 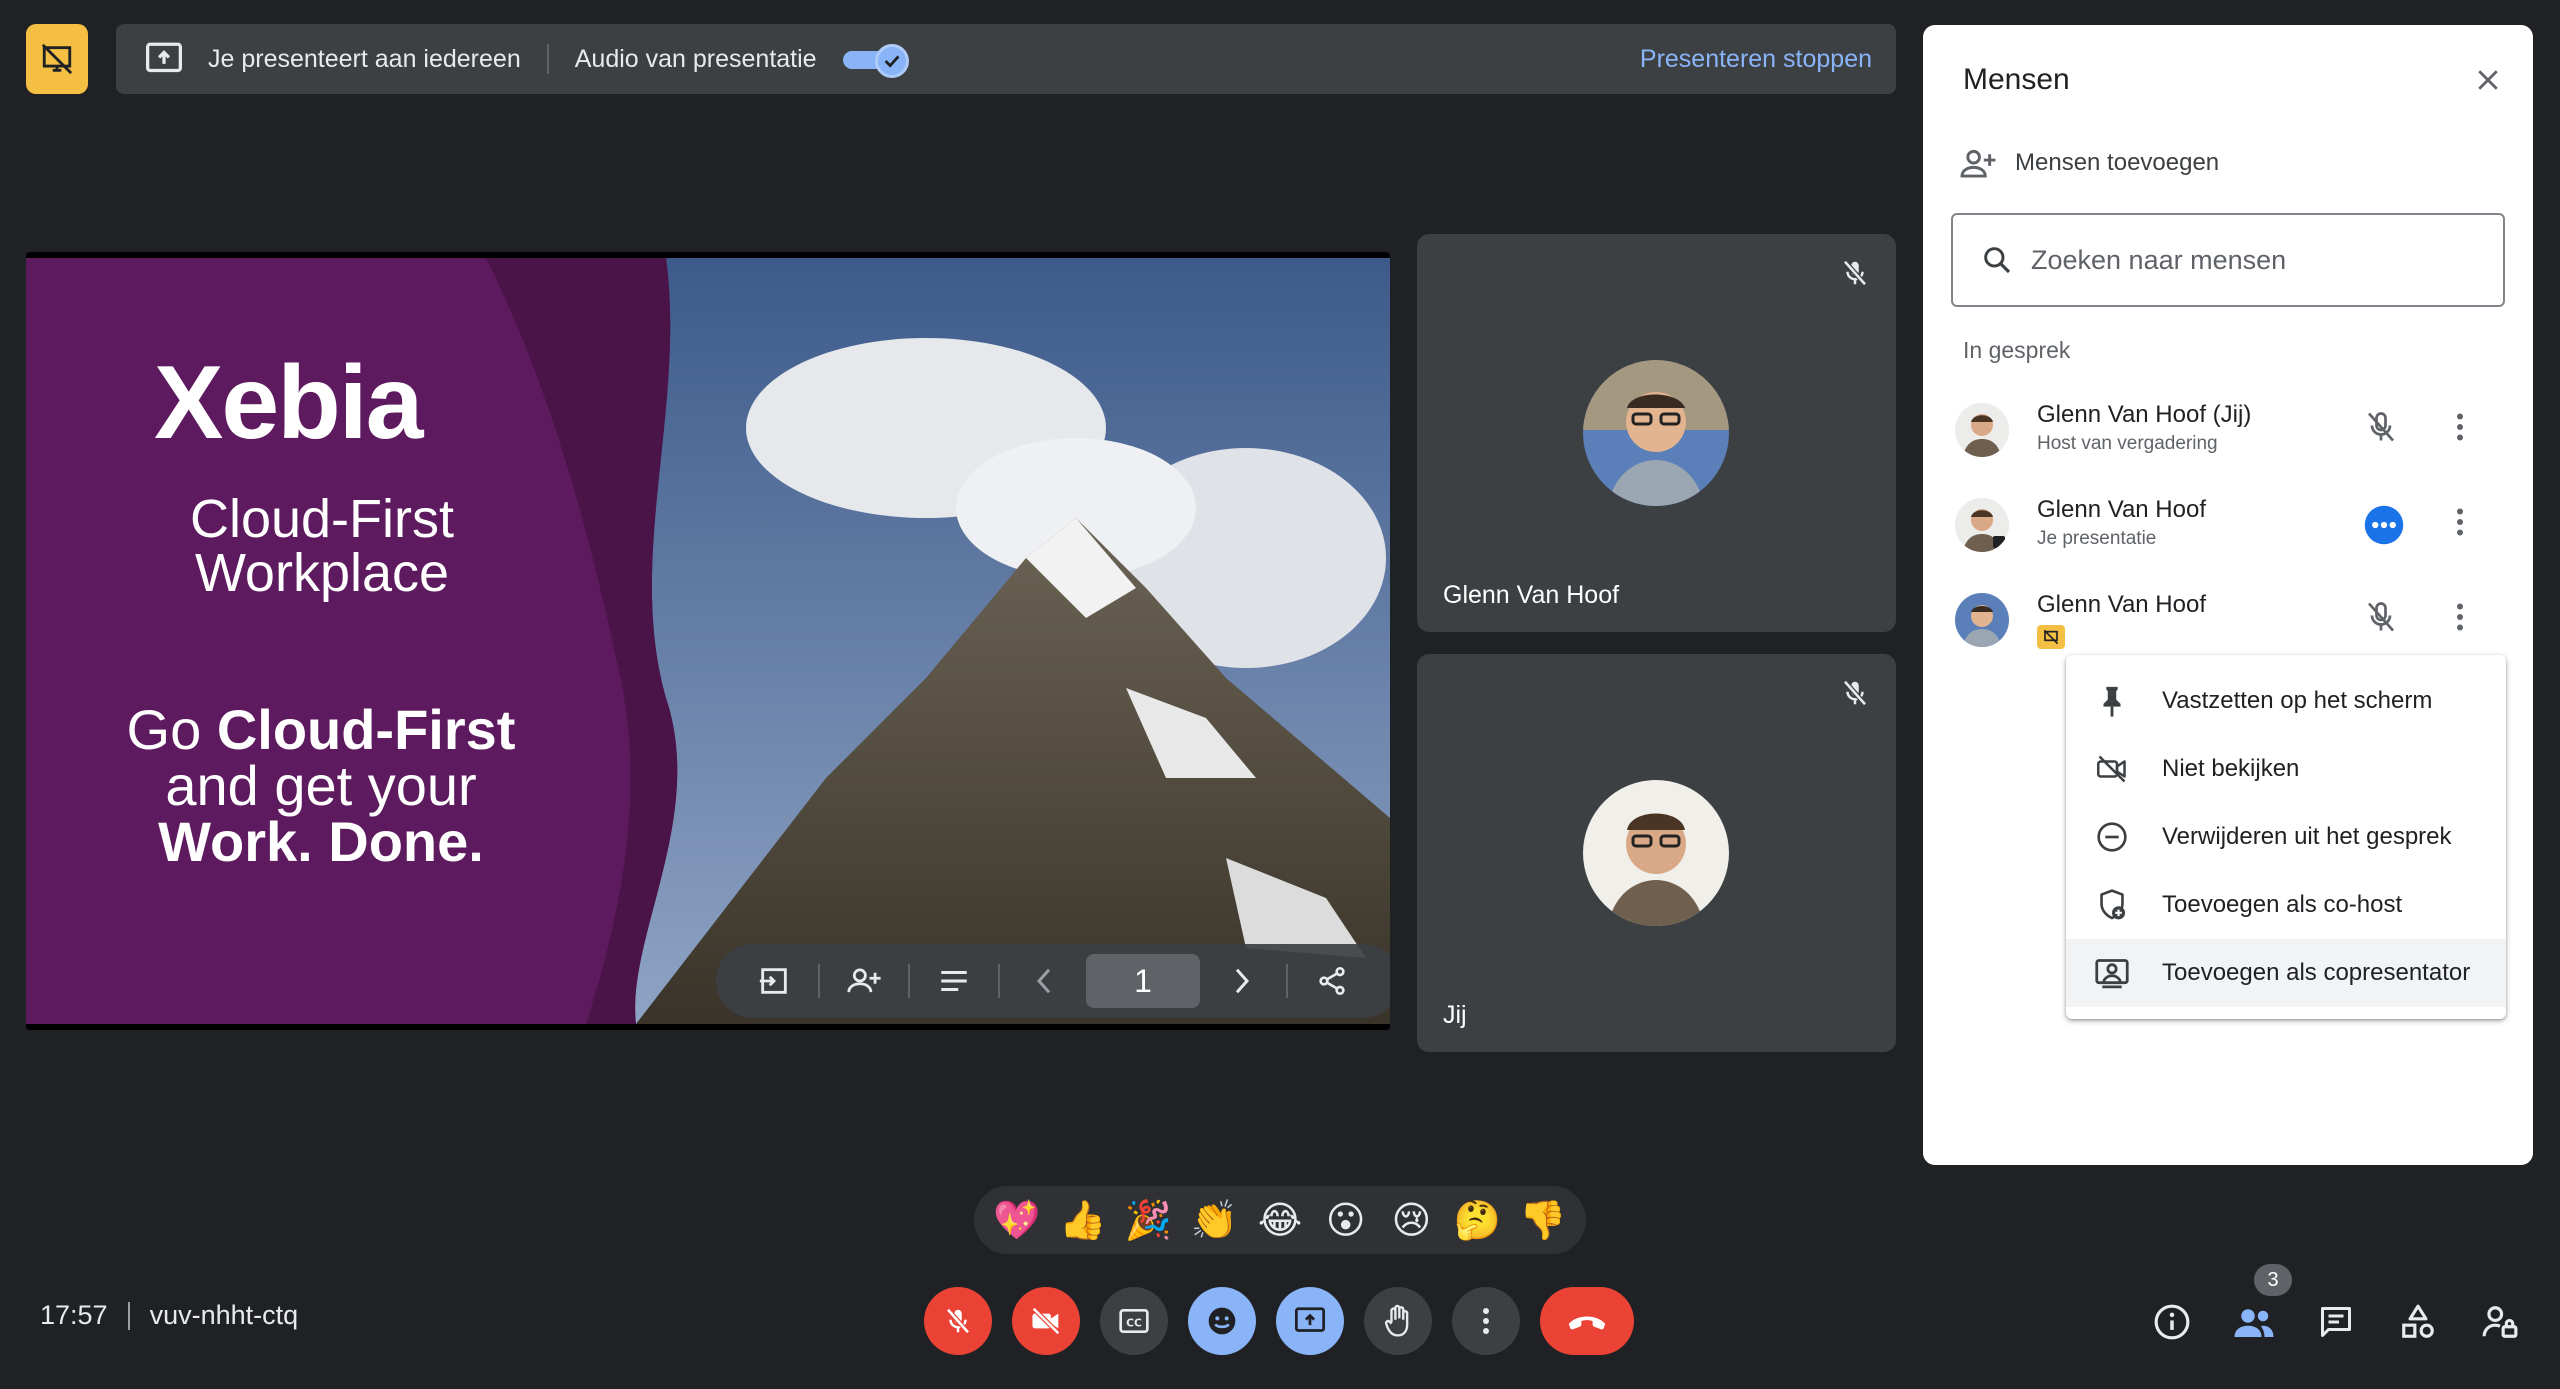 I want to click on host-controls-button, so click(x=2500, y=1322).